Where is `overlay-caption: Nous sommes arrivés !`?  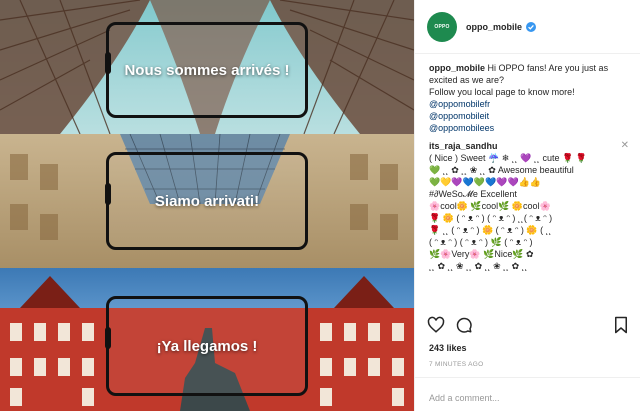 overlay-caption: Nous sommes arrivés ! is located at coordinates (207, 70).